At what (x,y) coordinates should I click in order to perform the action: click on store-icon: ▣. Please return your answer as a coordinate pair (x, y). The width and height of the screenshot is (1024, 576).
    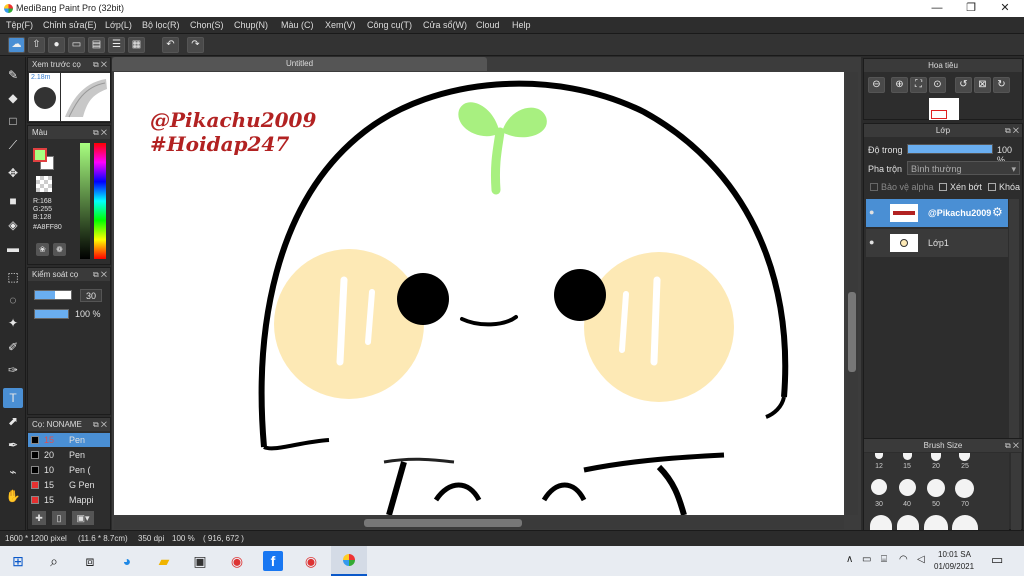
    Looking at the image, I should click on (200, 561).